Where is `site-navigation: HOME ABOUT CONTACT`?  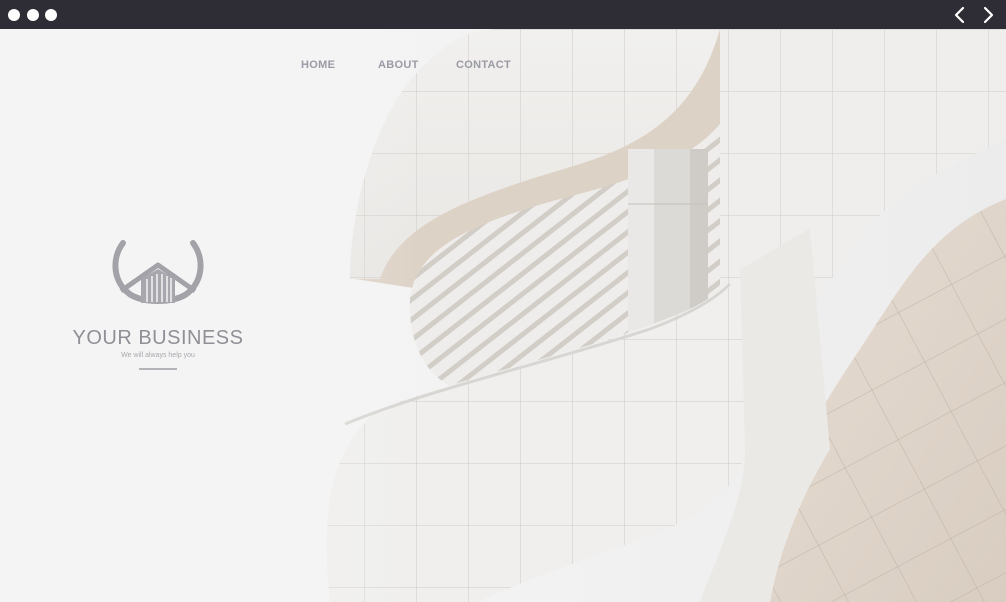 site-navigation: HOME ABOUT CONTACT is located at coordinates (503, 66).